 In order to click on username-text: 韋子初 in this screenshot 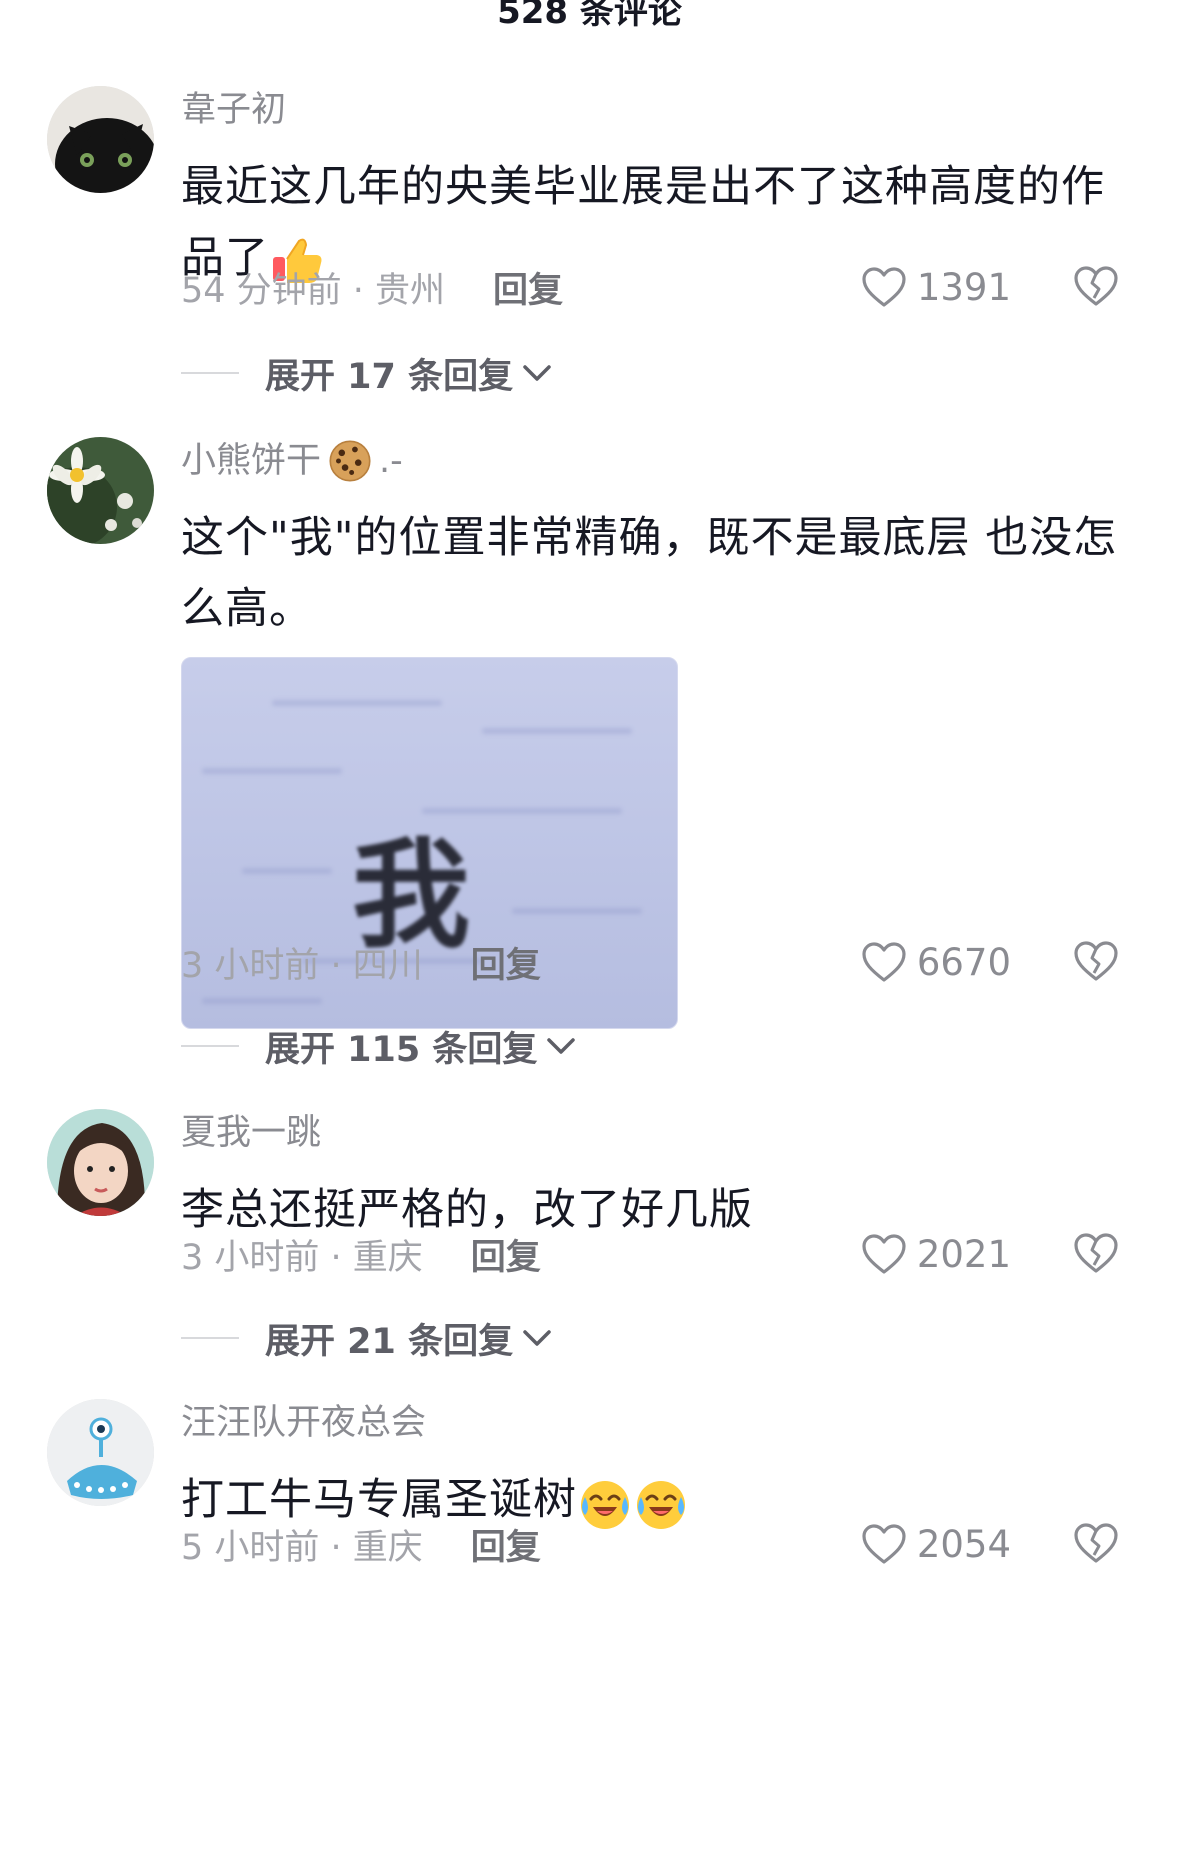, I will do `click(234, 110)`.